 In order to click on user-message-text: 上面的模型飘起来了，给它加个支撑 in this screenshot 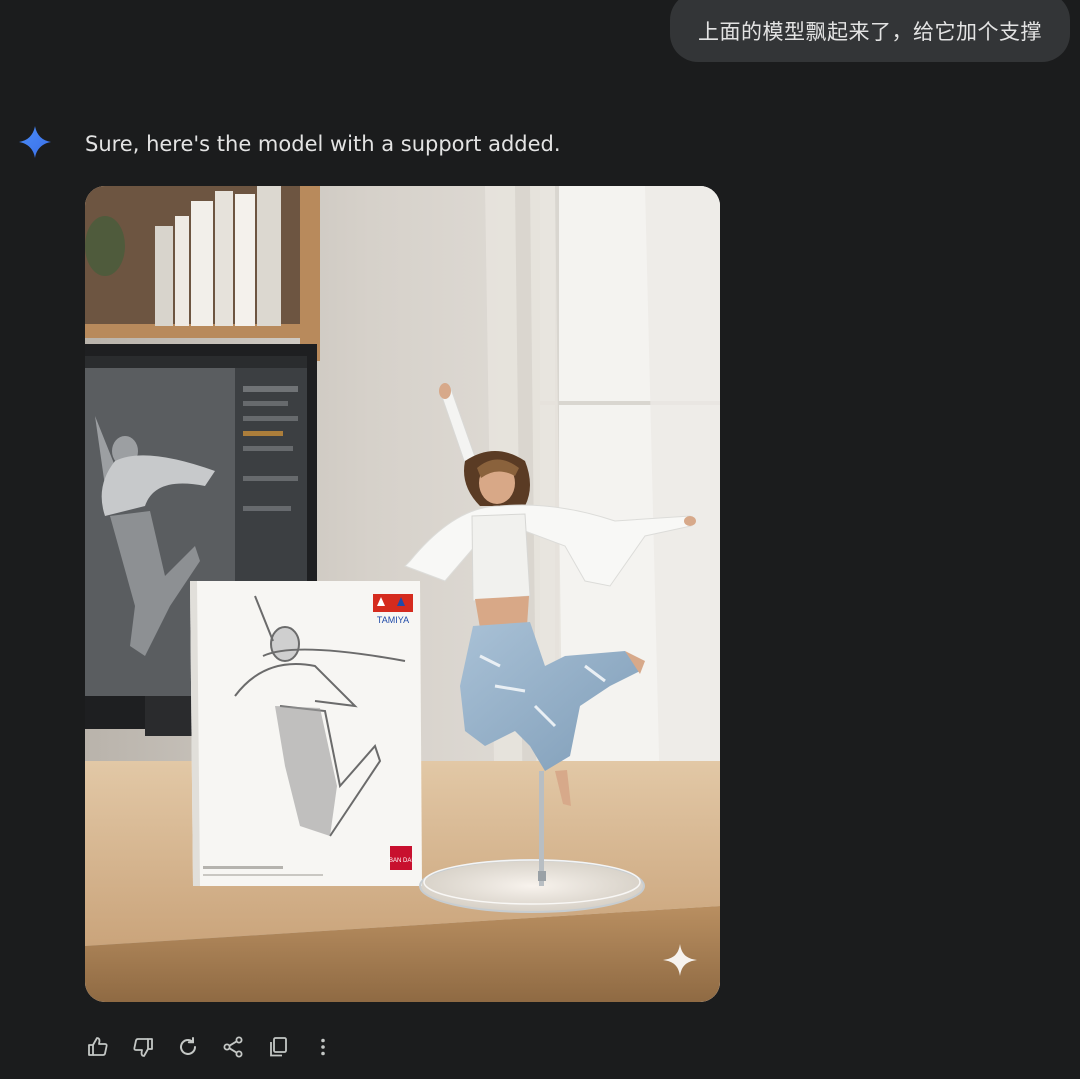, I will do `click(870, 32)`.